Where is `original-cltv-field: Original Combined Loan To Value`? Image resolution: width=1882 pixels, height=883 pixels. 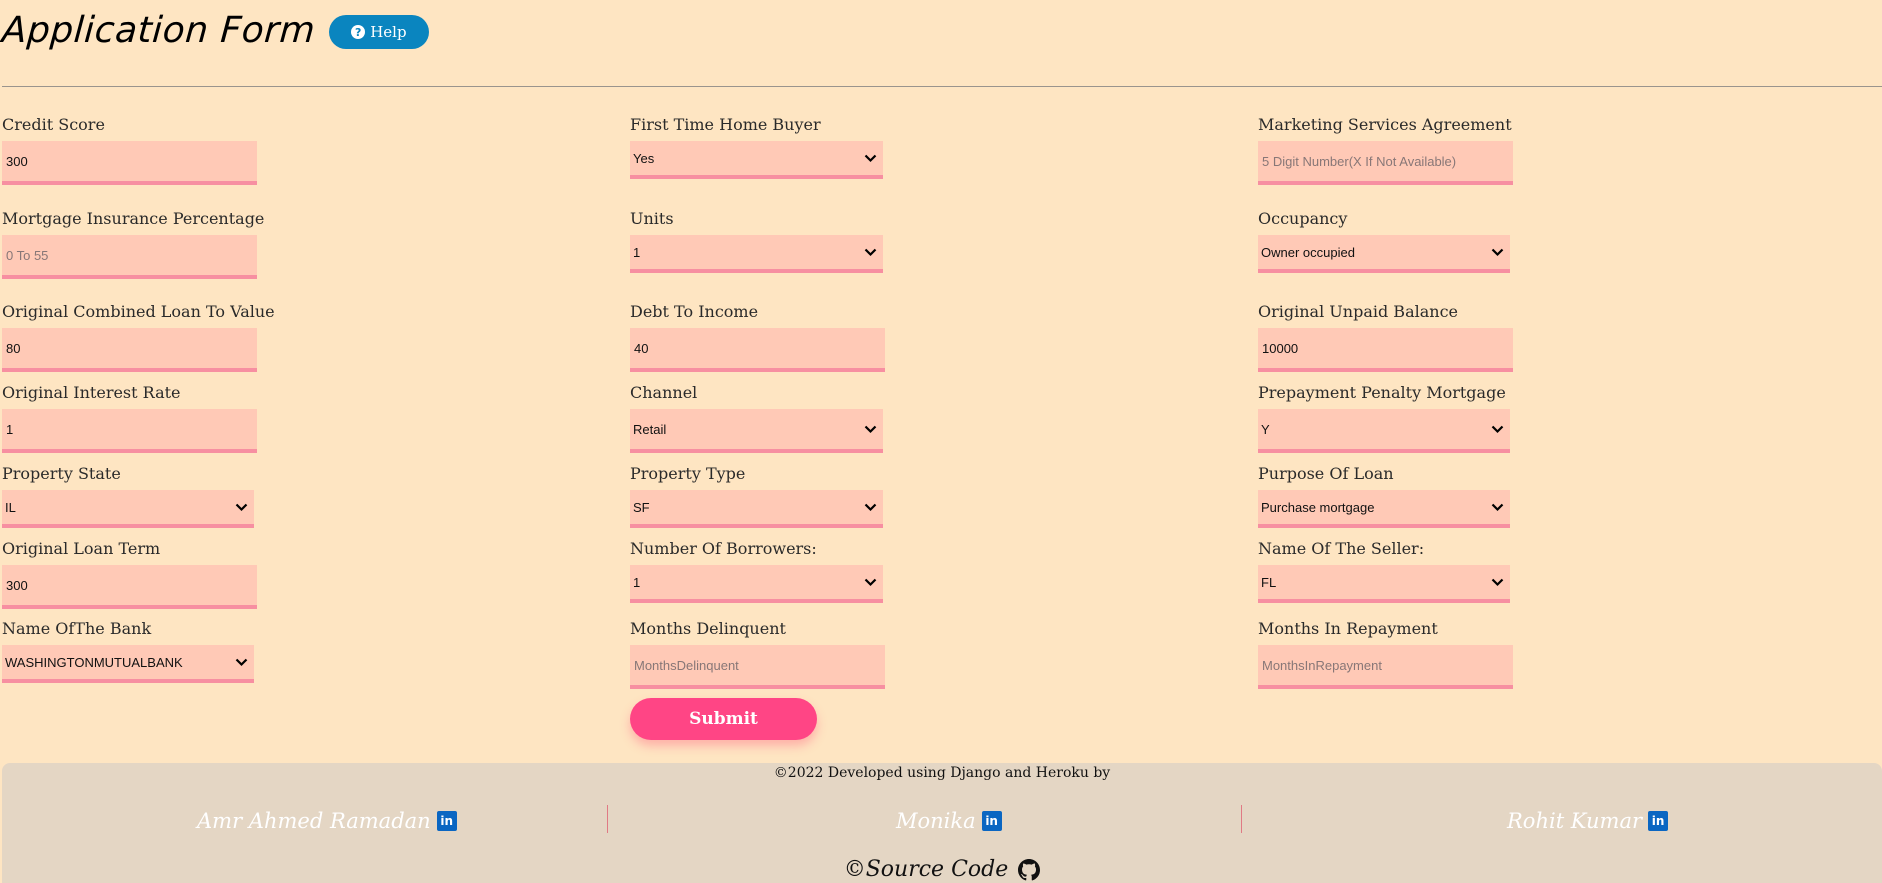 original-cltv-field: Original Combined Loan To Value is located at coordinates (138, 336).